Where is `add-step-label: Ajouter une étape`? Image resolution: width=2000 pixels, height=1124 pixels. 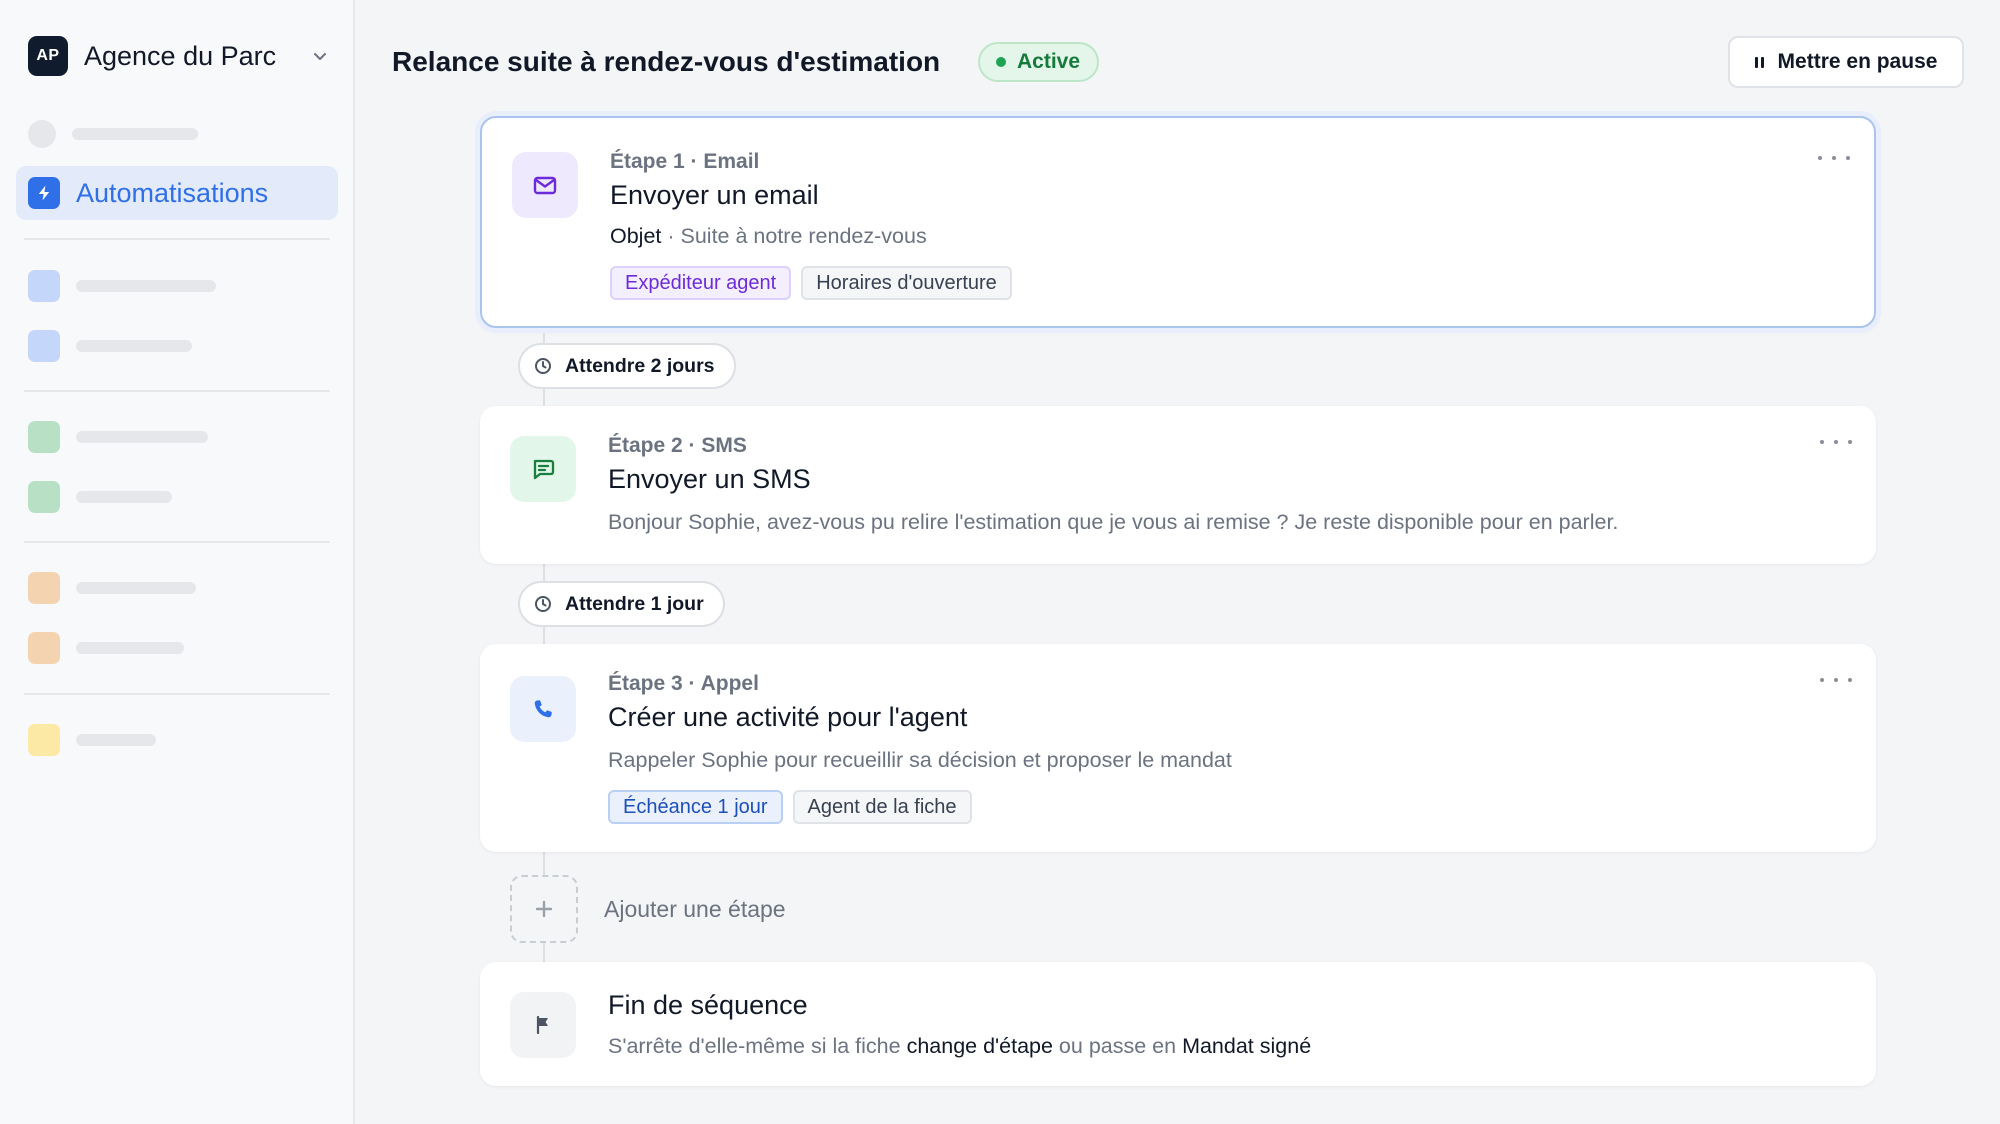
add-step-label: Ajouter une étape is located at coordinates (695, 908).